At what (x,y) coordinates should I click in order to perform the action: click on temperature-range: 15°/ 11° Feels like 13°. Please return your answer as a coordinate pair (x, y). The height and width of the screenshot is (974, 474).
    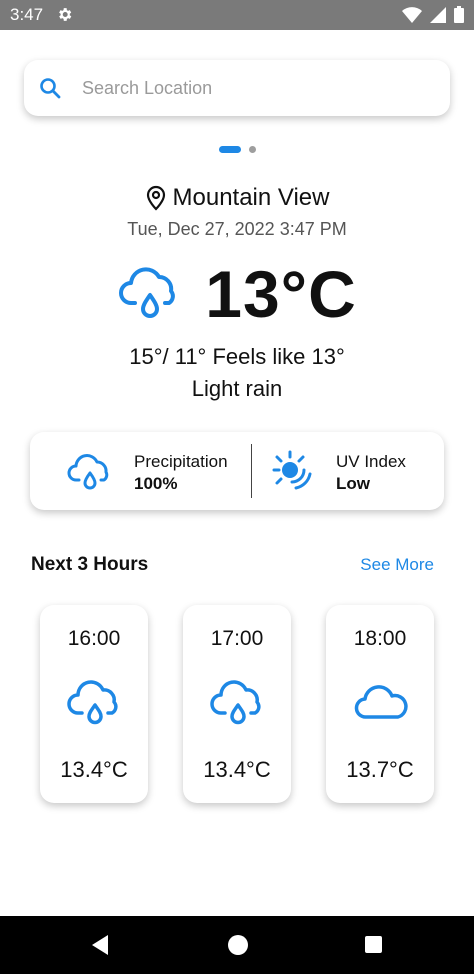
    Looking at the image, I should click on (237, 356).